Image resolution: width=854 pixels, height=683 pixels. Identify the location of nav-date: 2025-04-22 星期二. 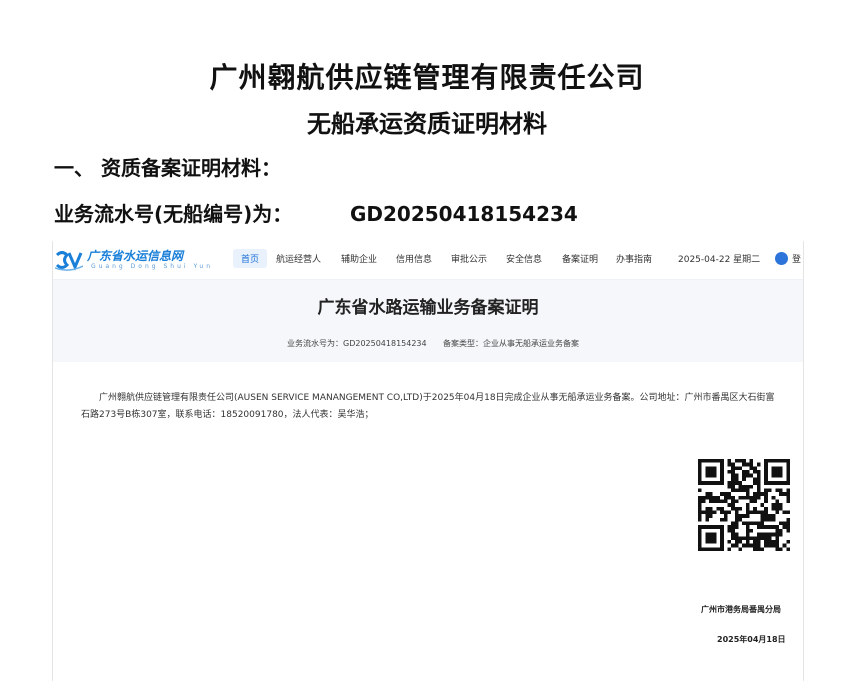
(719, 260).